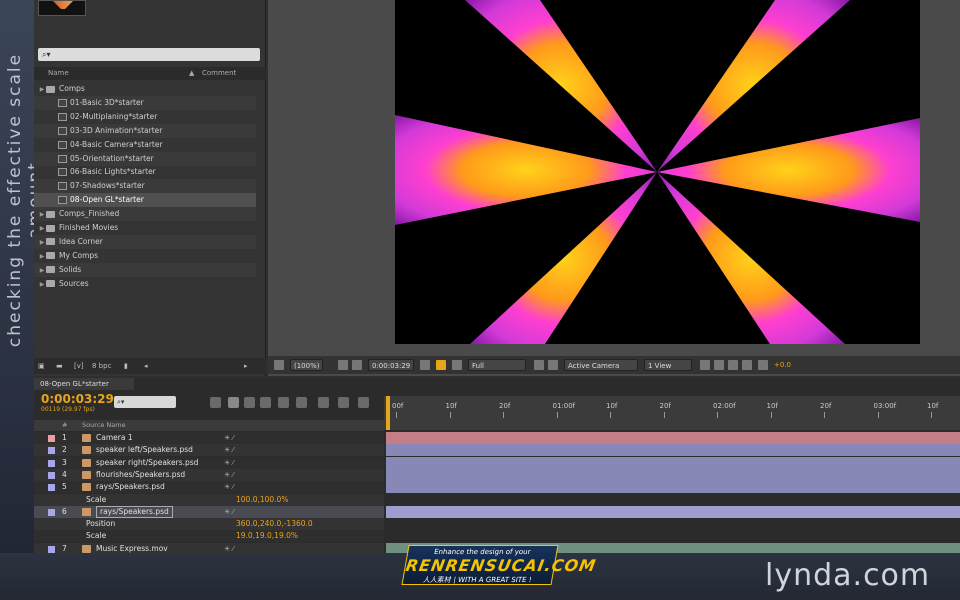 The width and height of the screenshot is (960, 600). What do you see at coordinates (145, 172) in the screenshot?
I see `project-comp: 06-Basic Lights*starter` at bounding box center [145, 172].